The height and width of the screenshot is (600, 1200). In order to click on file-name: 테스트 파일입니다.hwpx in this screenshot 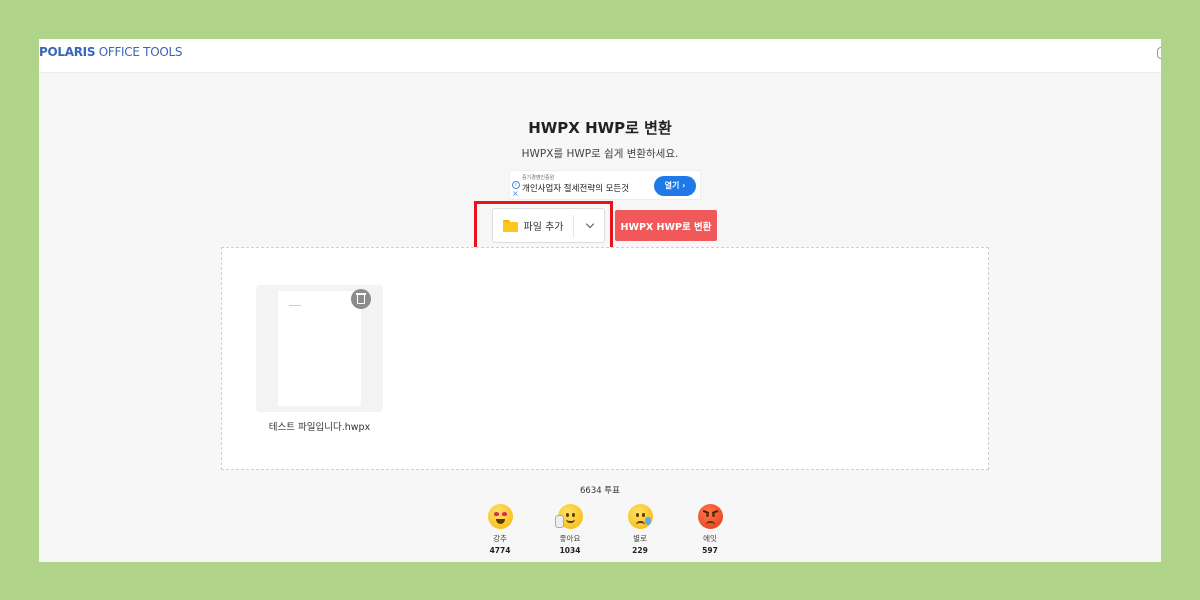, I will do `click(319, 427)`.